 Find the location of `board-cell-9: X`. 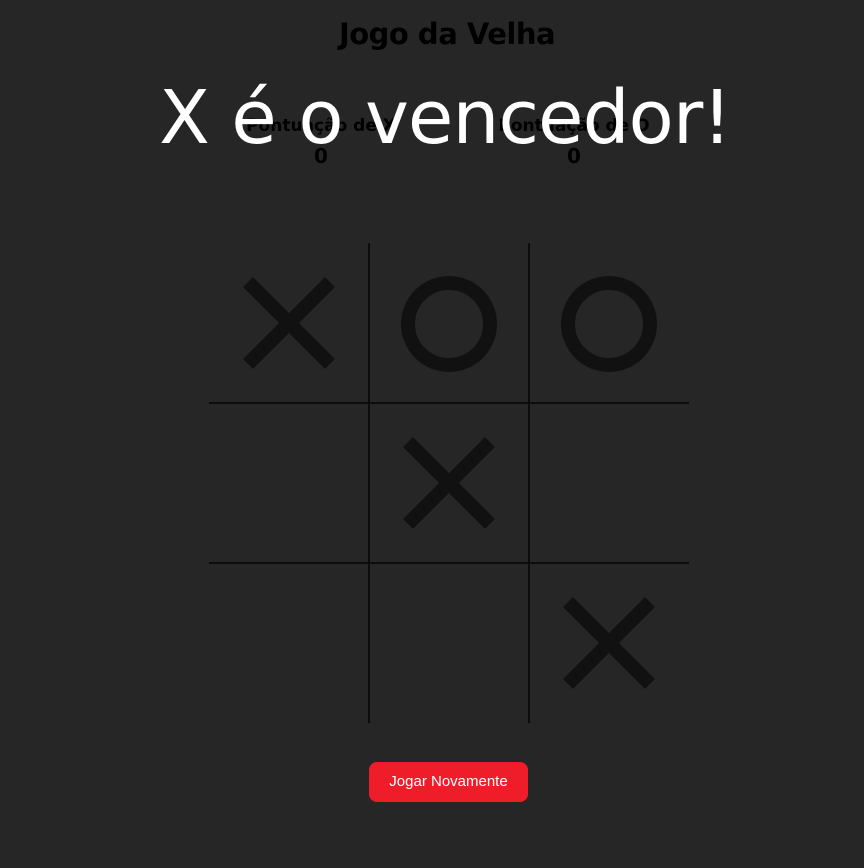

board-cell-9: X is located at coordinates (609, 643).